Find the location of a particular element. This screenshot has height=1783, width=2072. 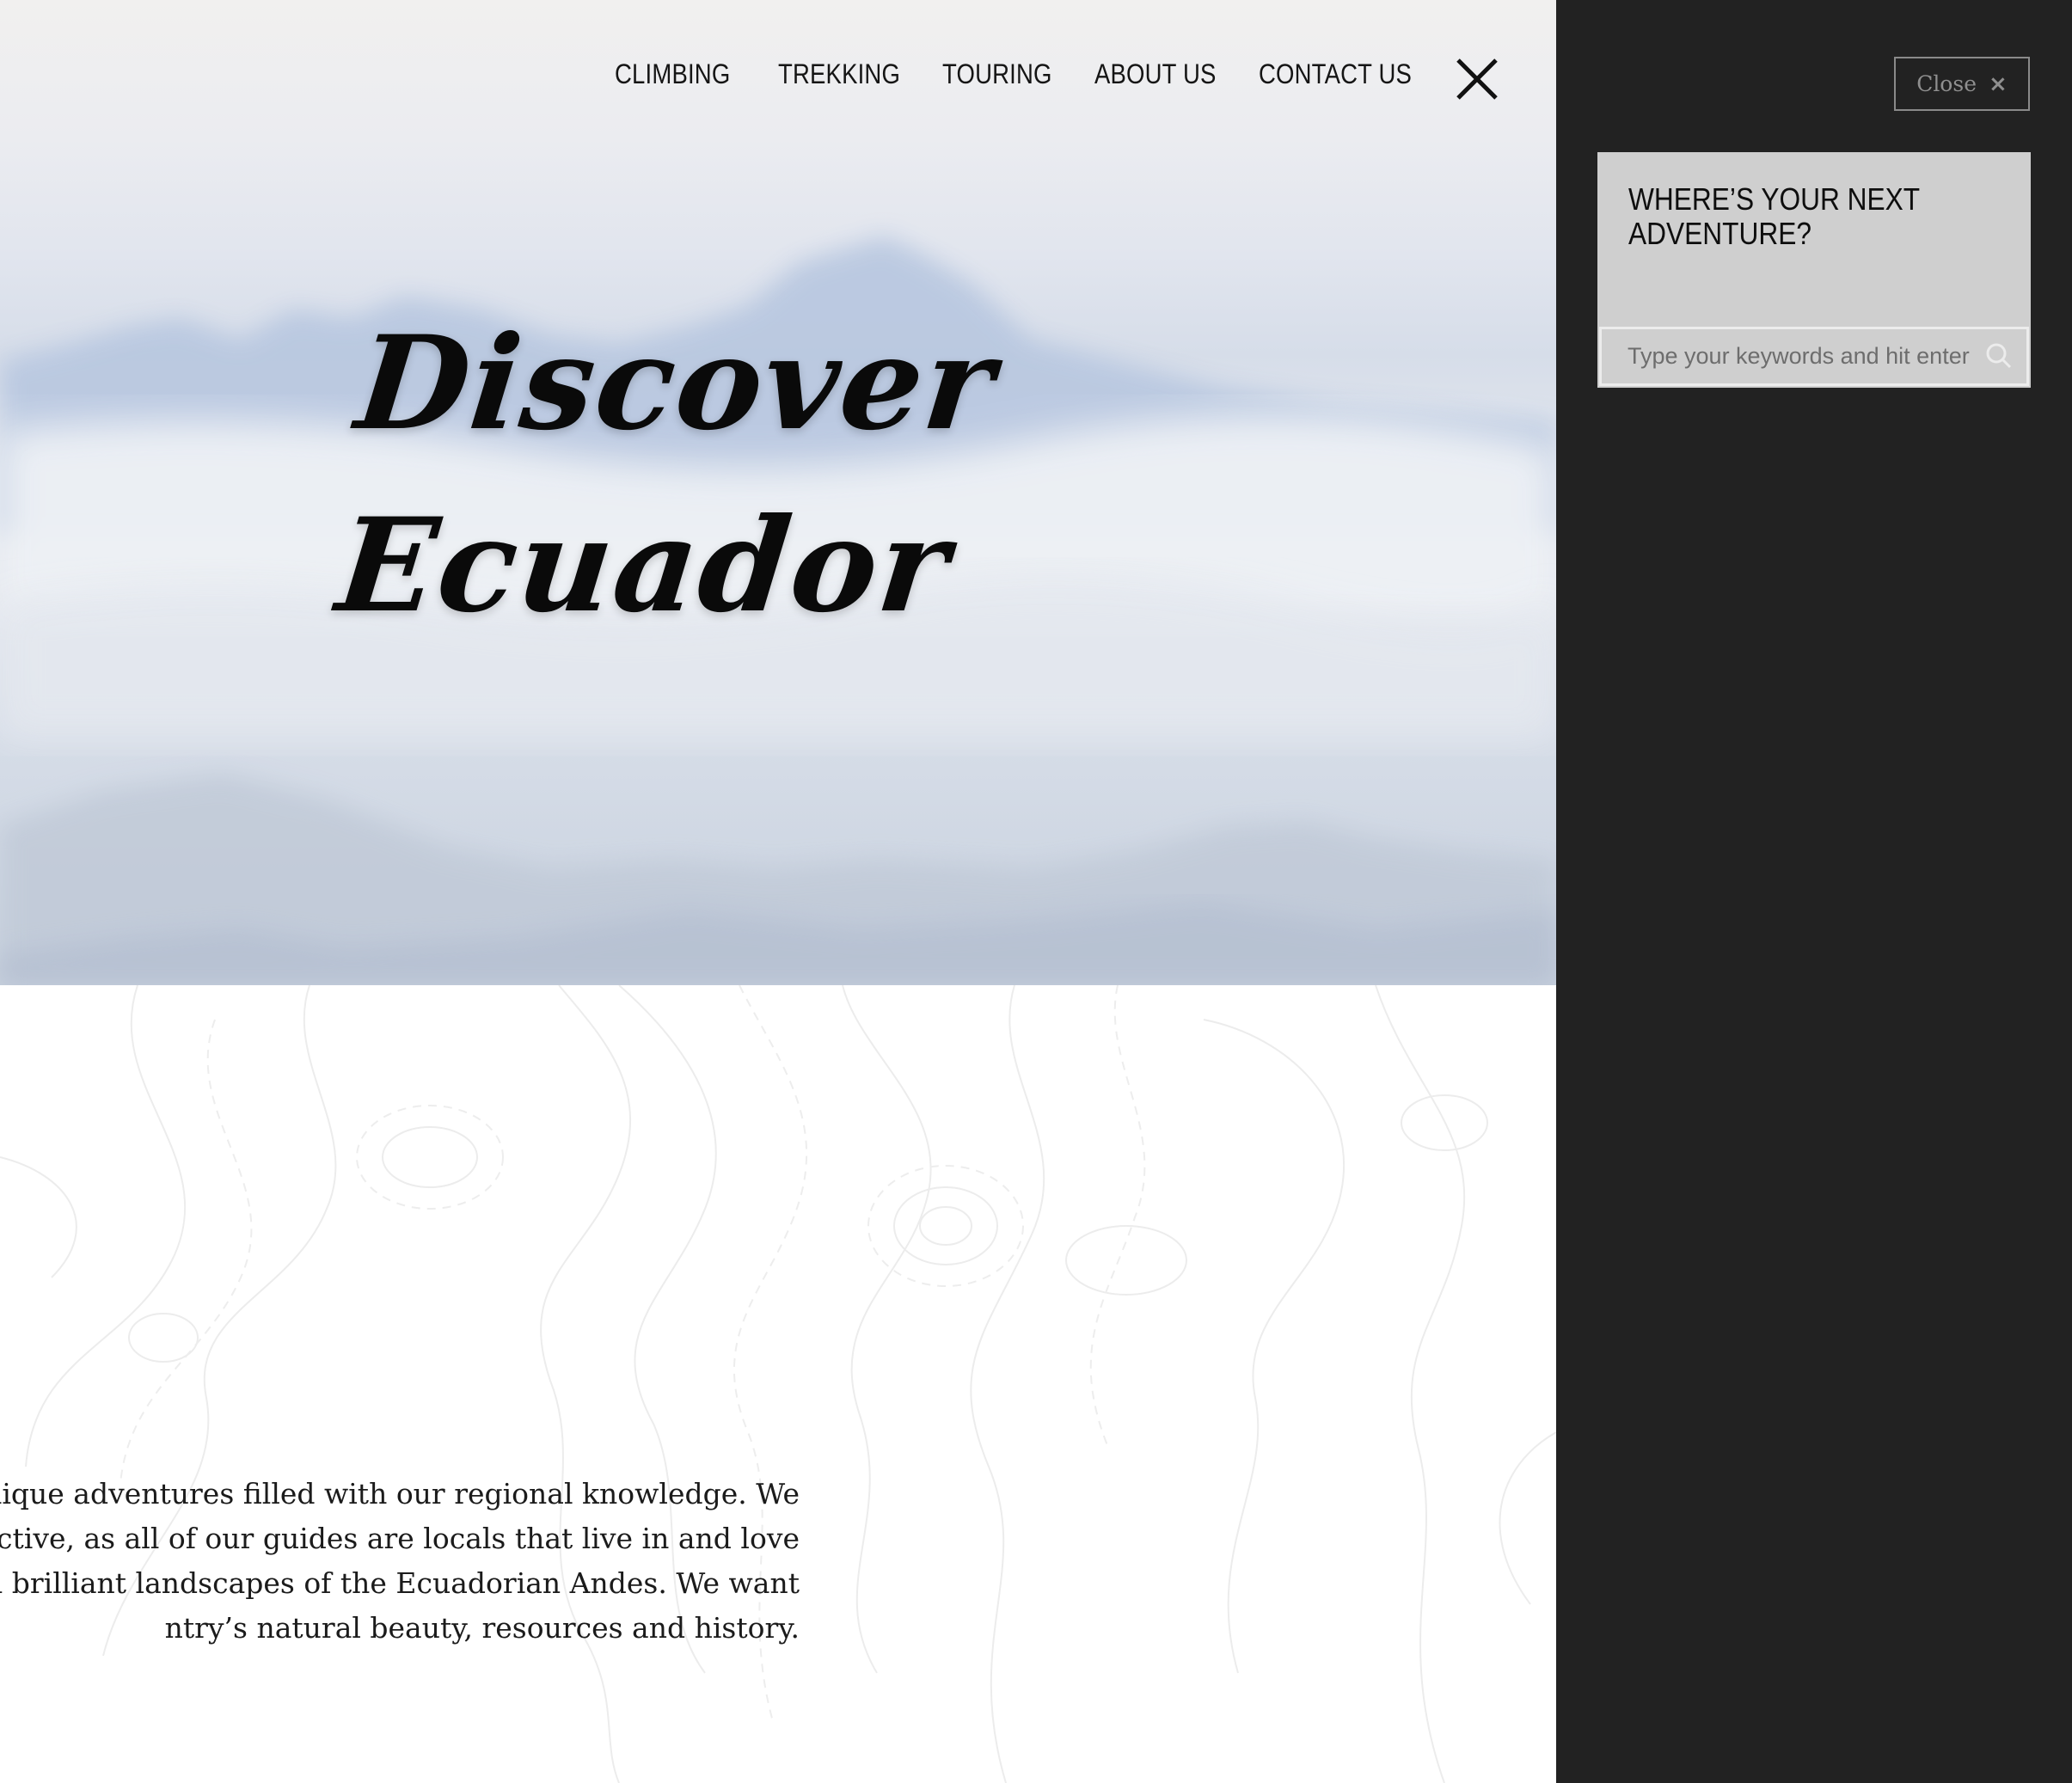

nav-item-contact-us: CONTACT US is located at coordinates (1336, 74).